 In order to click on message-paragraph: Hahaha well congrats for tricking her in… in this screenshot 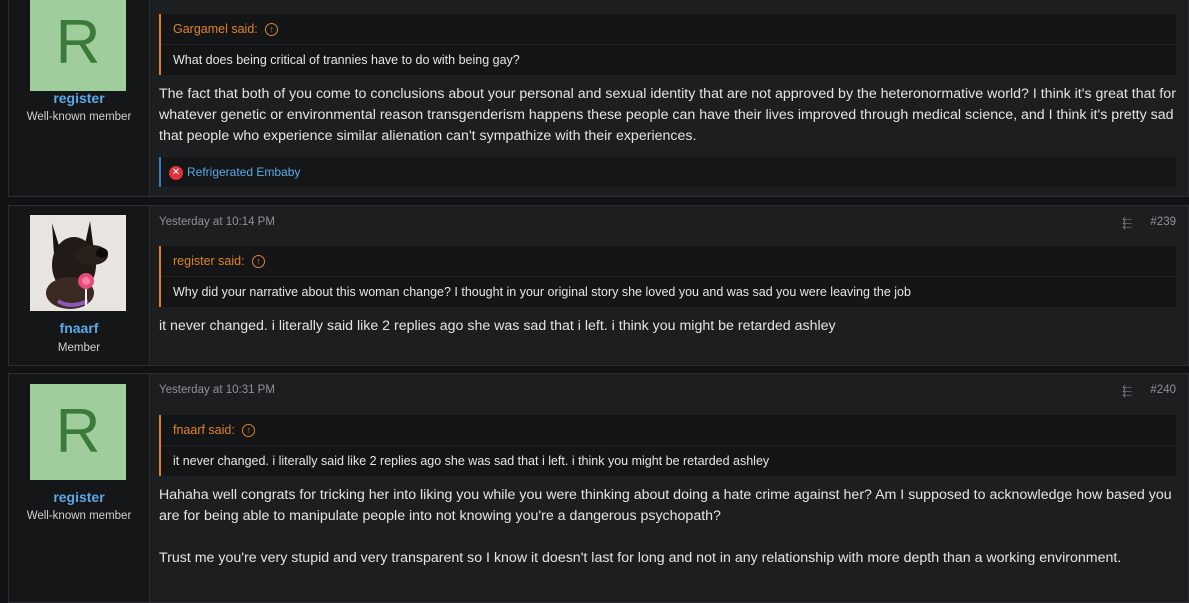, I will do `click(665, 505)`.